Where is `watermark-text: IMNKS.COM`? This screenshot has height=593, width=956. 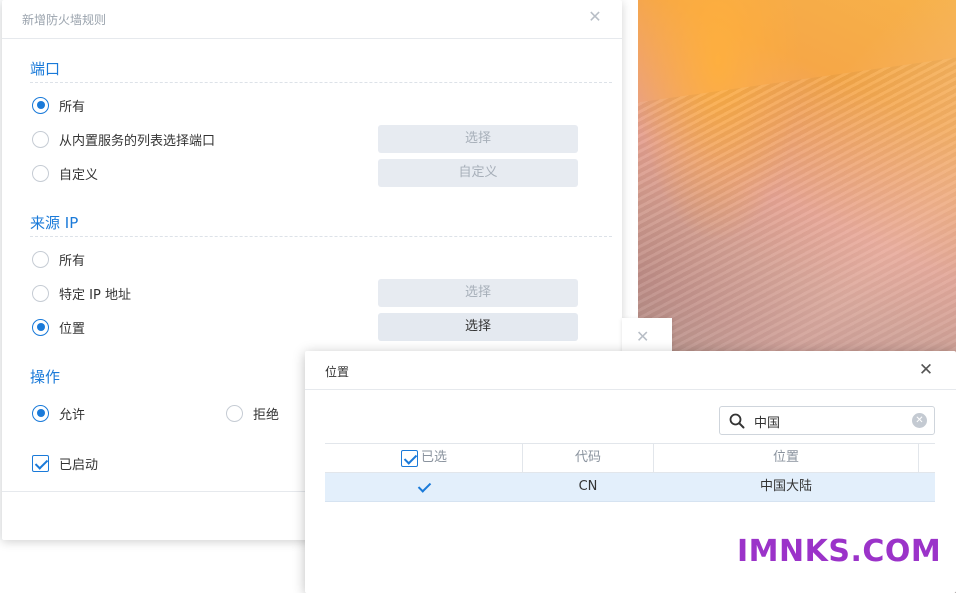
watermark-text: IMNKS.COM is located at coordinates (839, 551).